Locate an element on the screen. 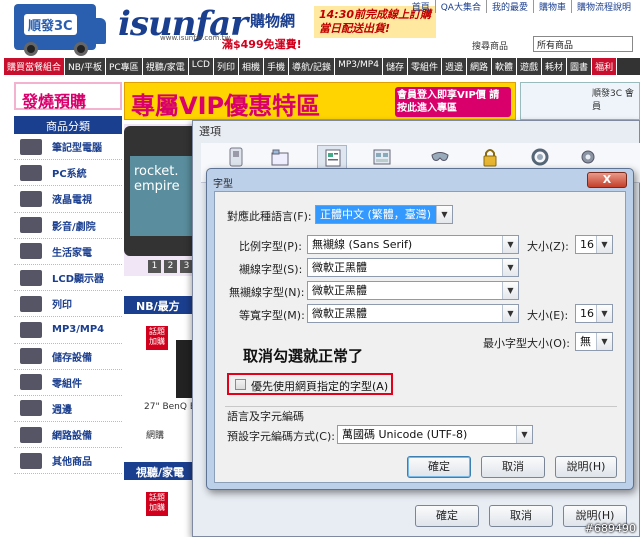 This screenshot has height=537, width=640. tab-privacy is located at coordinates (440, 157).